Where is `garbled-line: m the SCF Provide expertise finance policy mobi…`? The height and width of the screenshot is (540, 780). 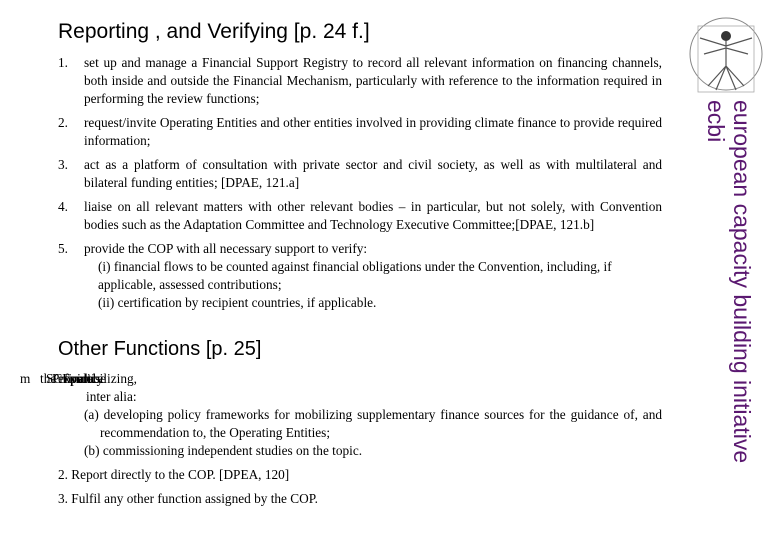
garbled-line: m the SCF Provide expertise finance policy mobi… is located at coordinates (341, 379).